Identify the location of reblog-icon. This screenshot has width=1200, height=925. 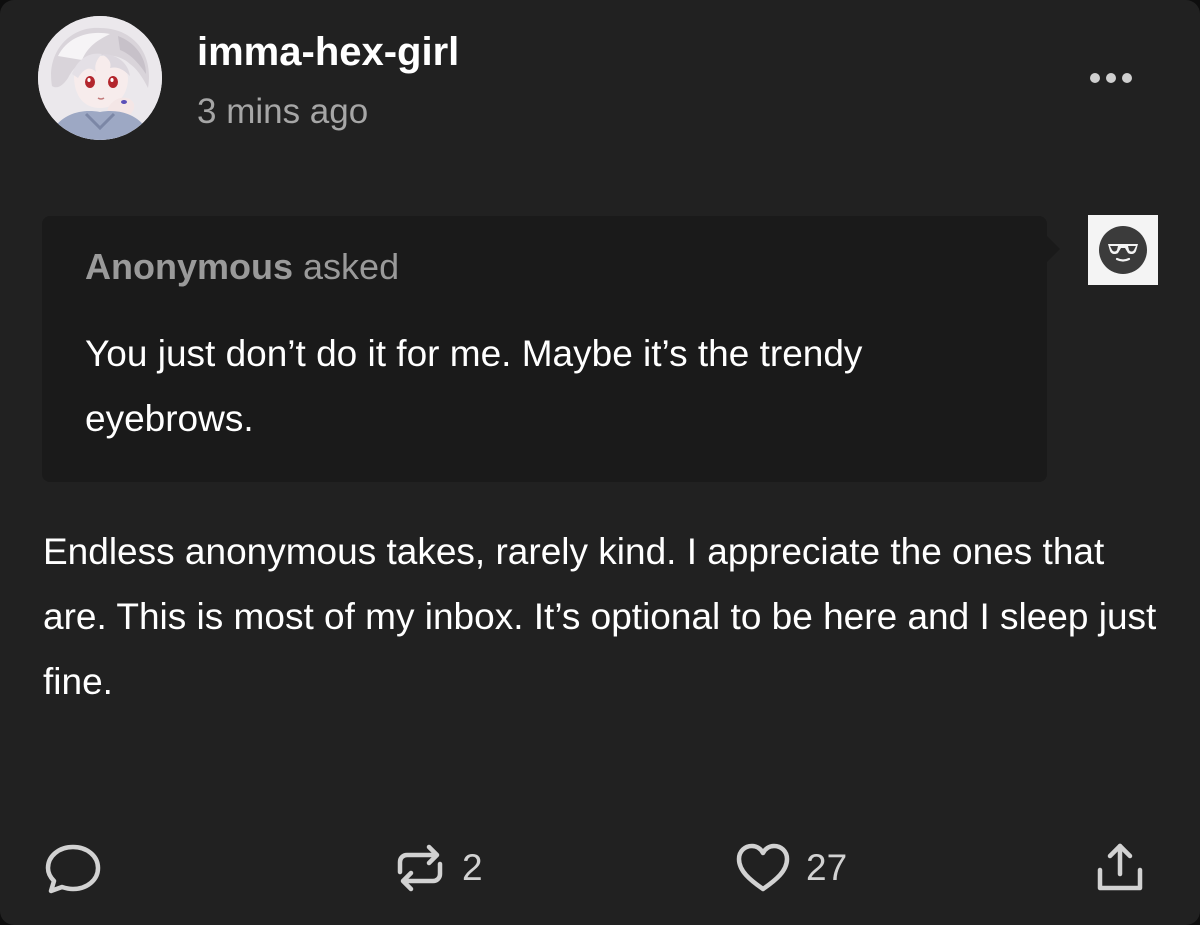
(420, 868).